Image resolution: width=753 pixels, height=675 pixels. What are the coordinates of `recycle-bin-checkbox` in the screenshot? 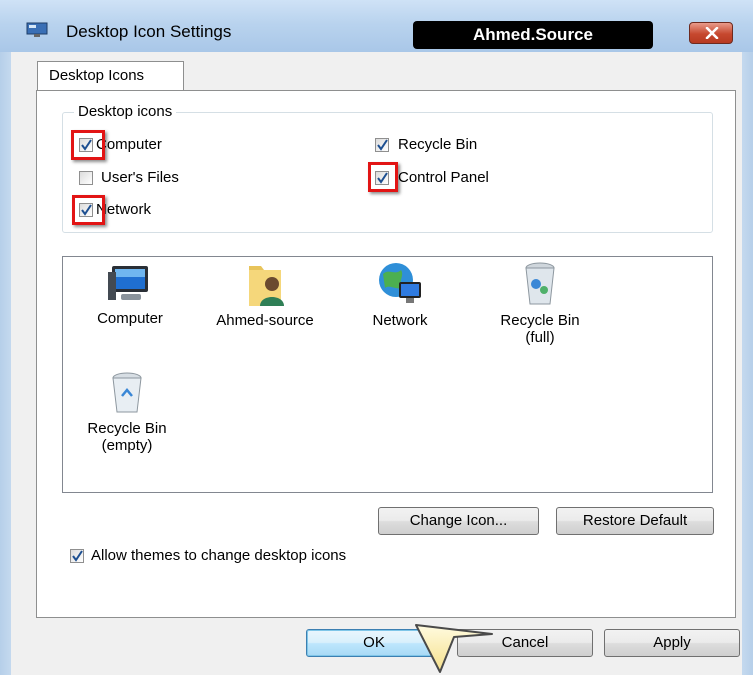 It's located at (382, 145).